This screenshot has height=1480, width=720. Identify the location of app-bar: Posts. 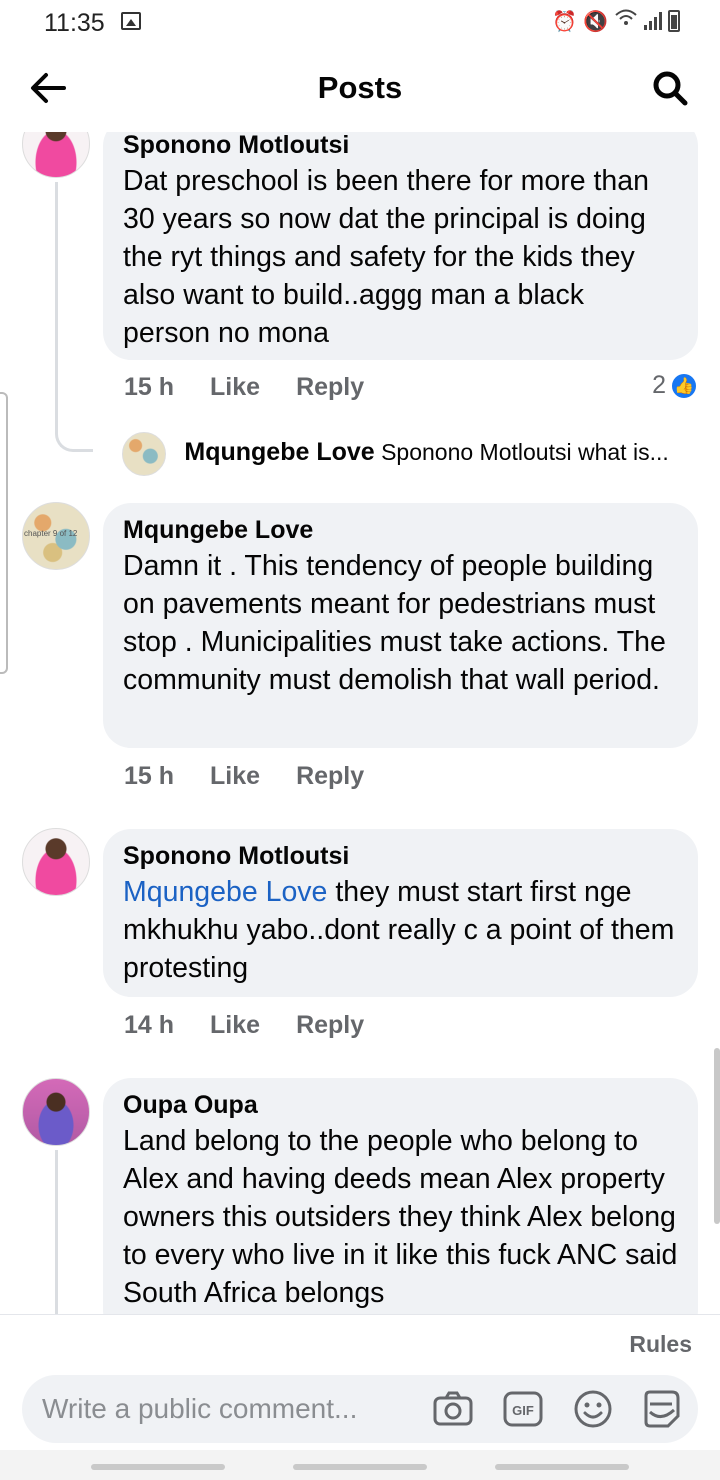
(360, 88).